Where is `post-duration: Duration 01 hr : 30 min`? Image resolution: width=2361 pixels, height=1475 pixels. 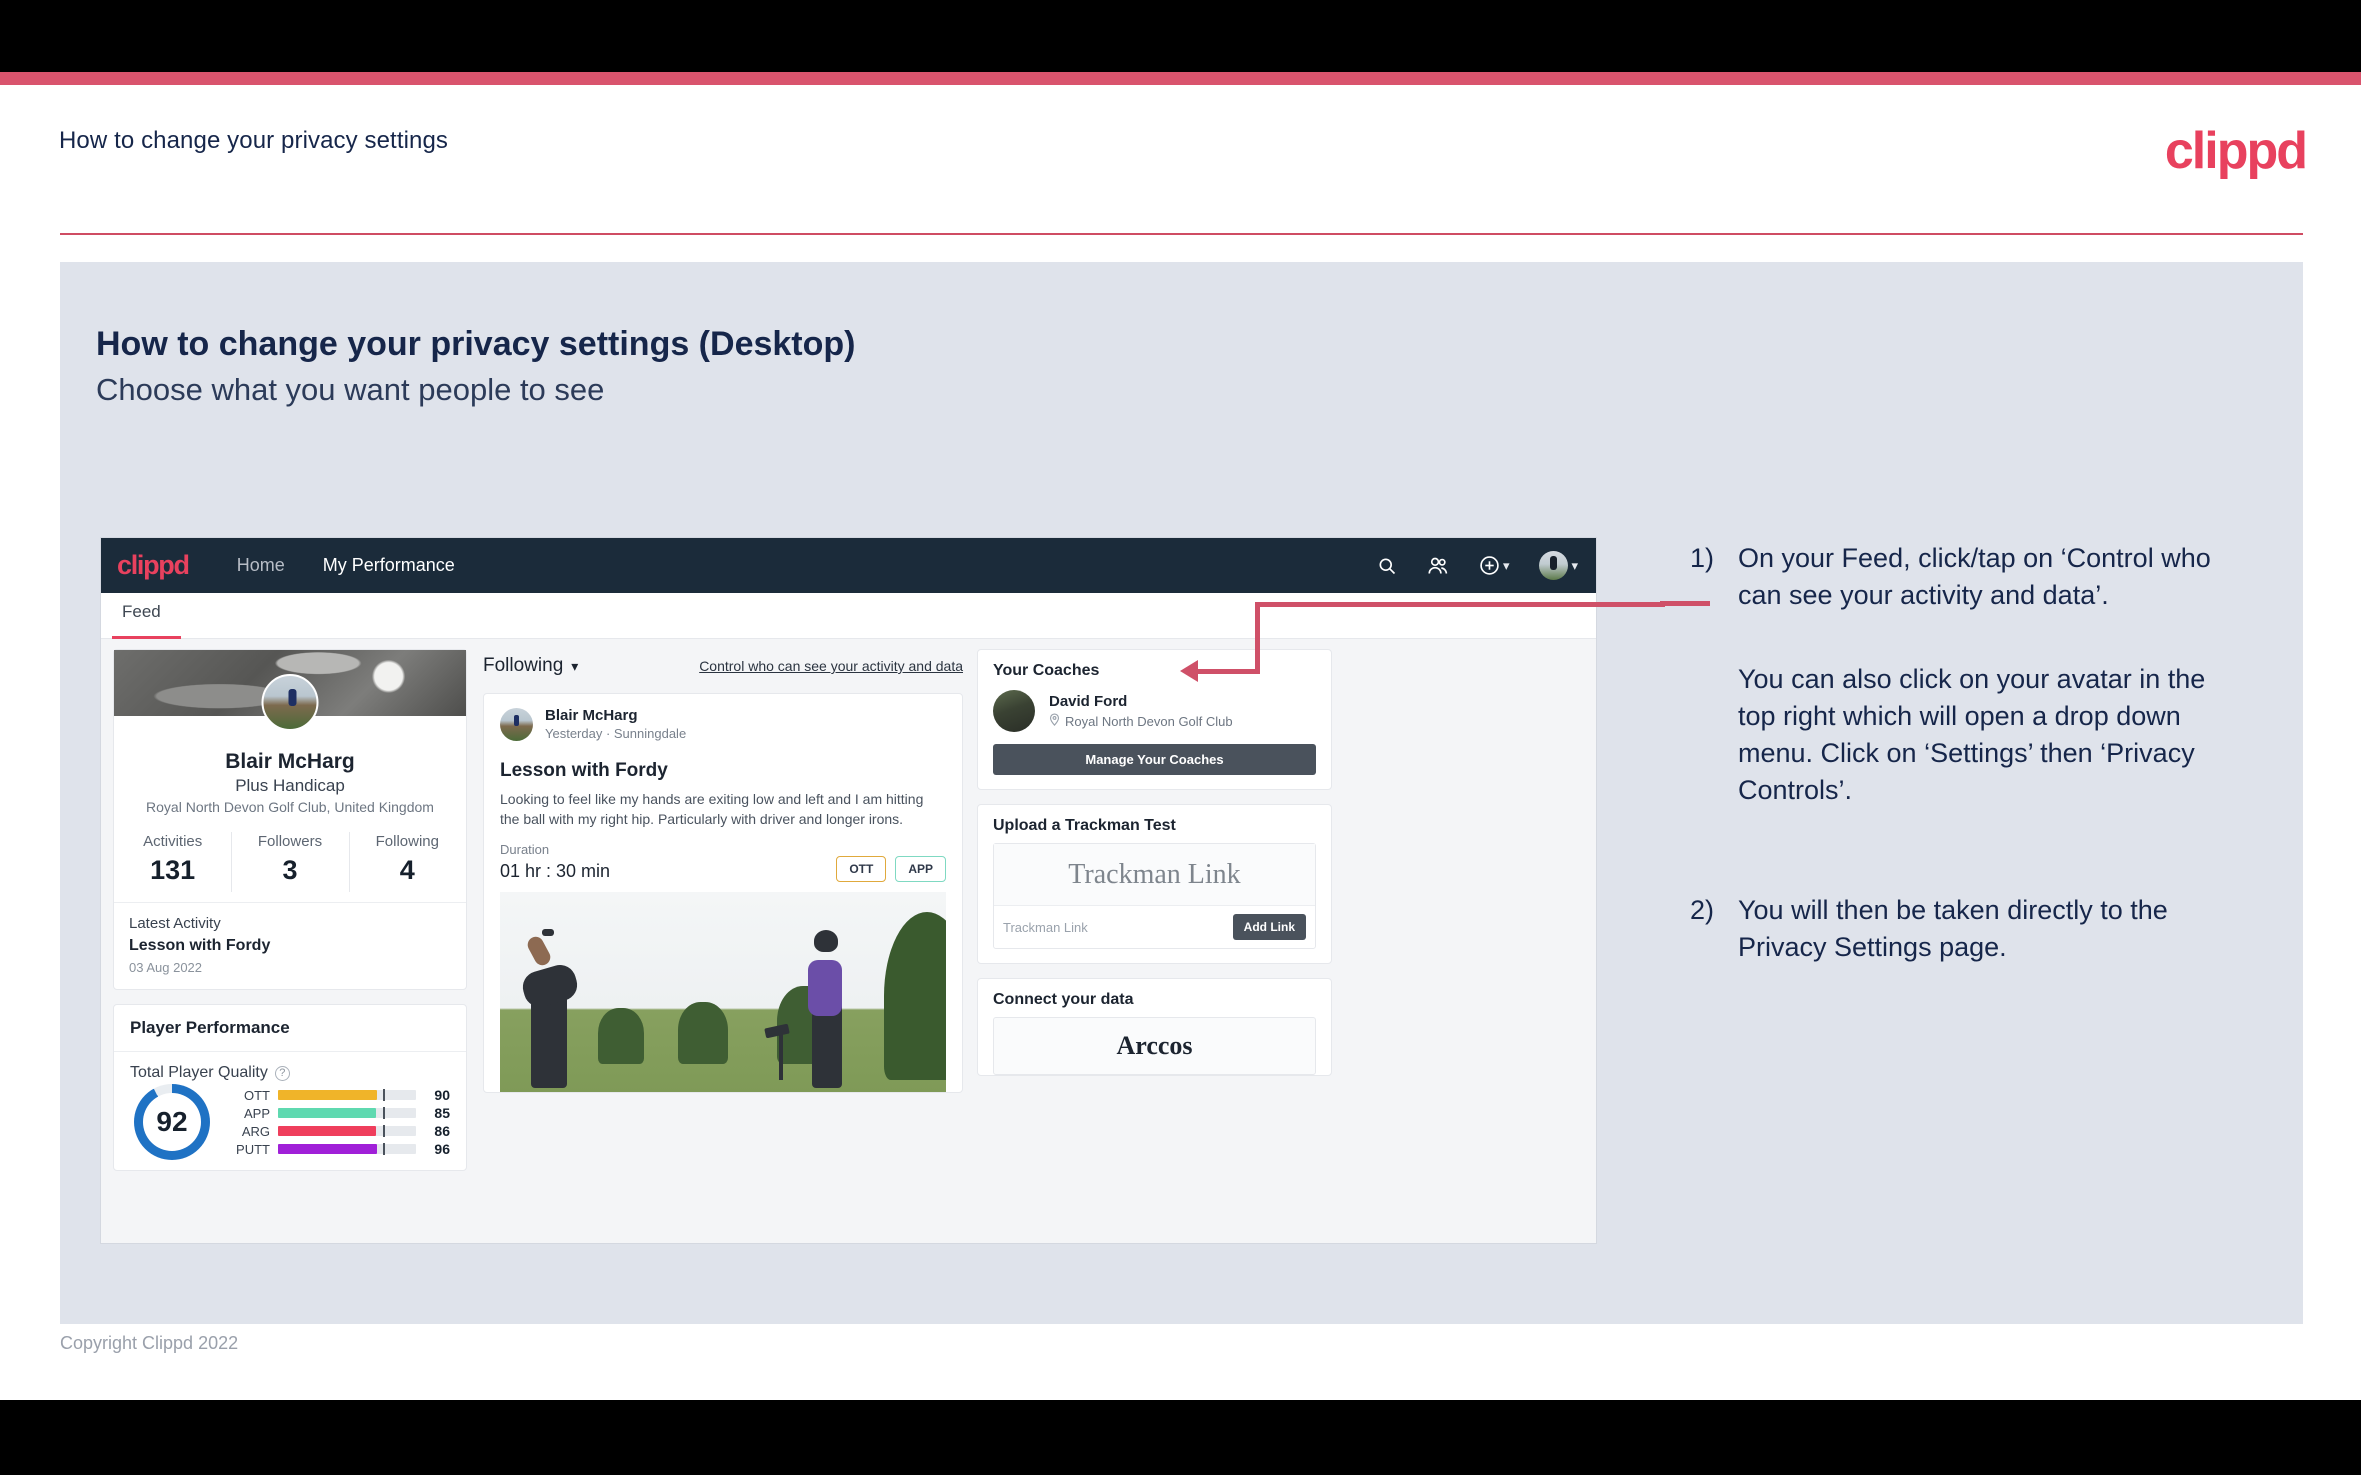 post-duration: Duration 01 hr : 30 min is located at coordinates (555, 862).